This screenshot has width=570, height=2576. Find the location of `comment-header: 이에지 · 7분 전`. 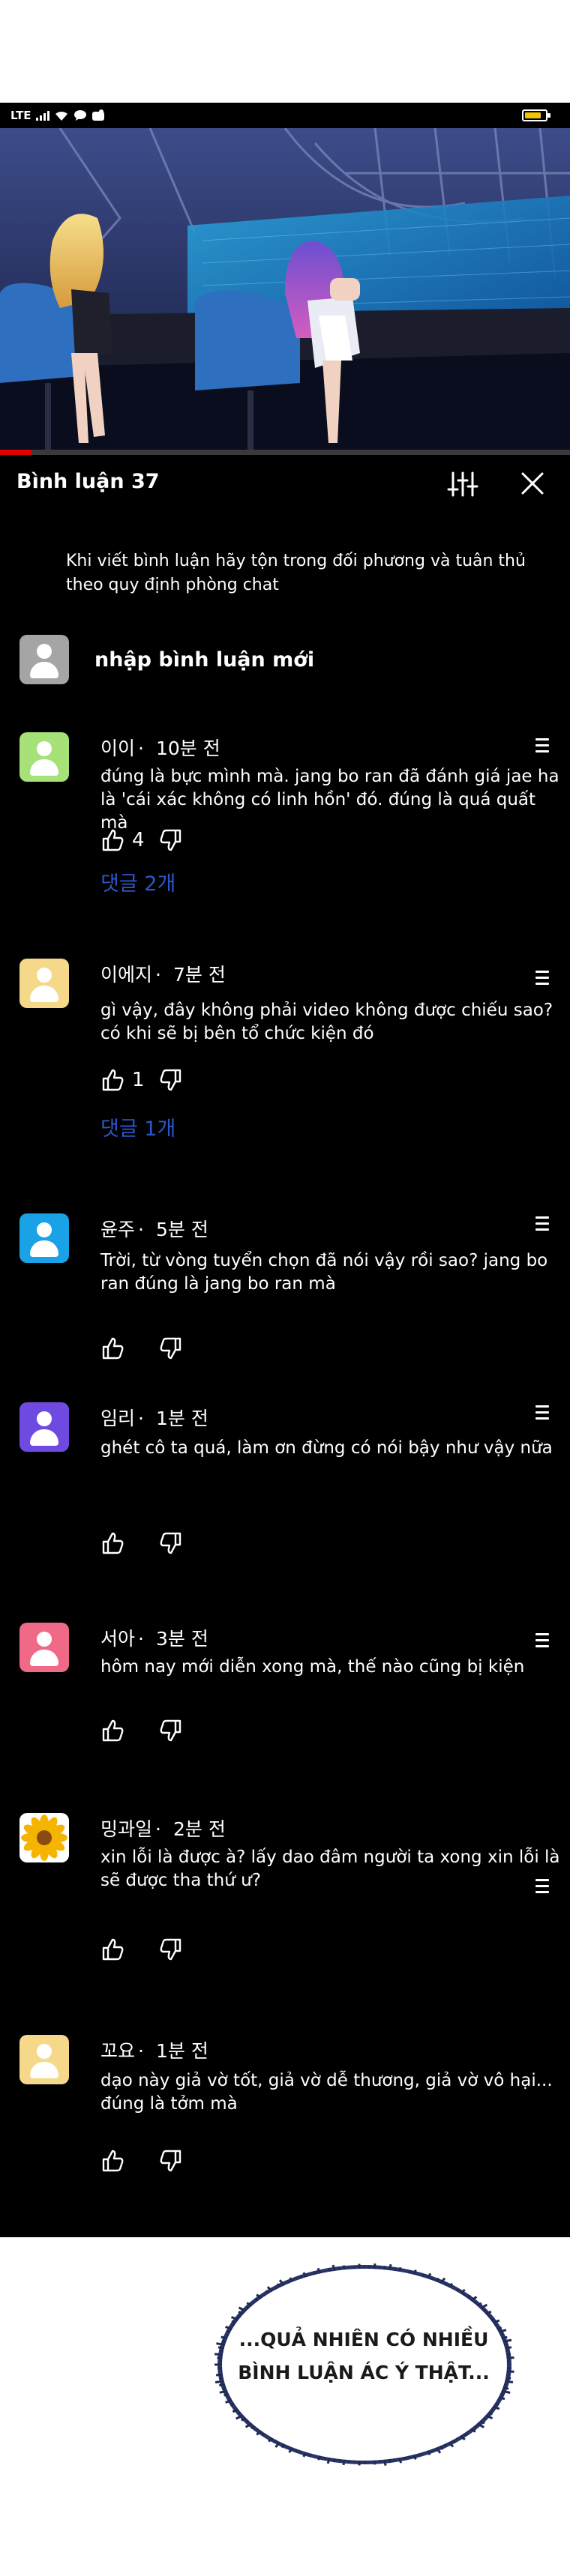

comment-header: 이에지 · 7분 전 is located at coordinates (163, 975).